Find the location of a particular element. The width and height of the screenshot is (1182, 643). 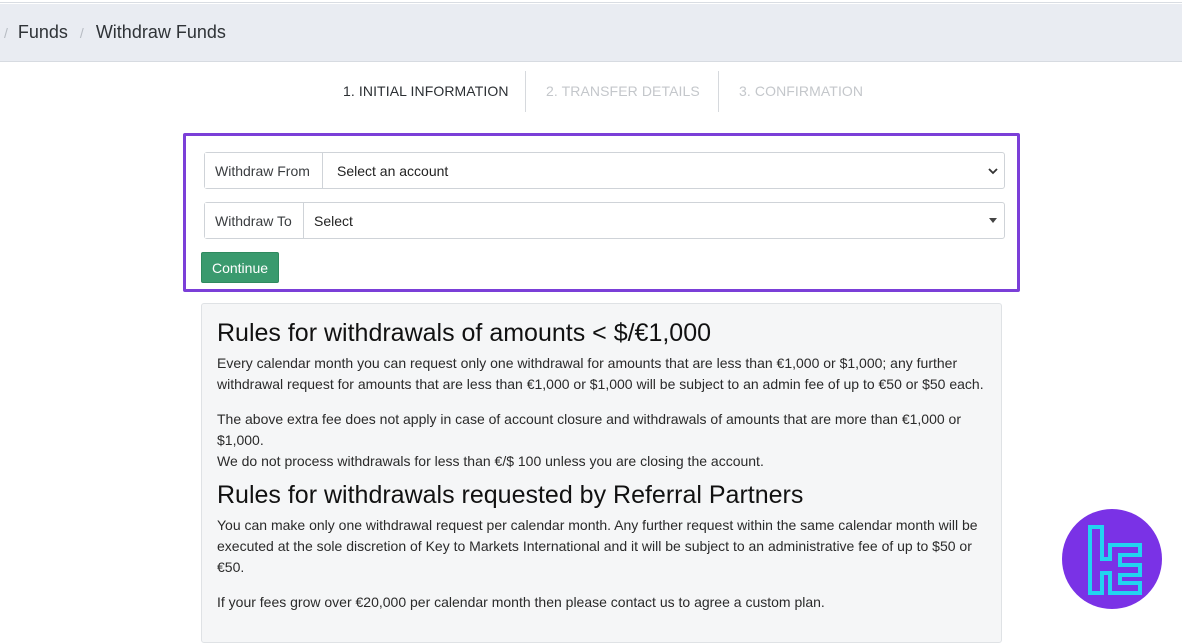

breadcrumb-item-funds: Funds is located at coordinates (43, 32).